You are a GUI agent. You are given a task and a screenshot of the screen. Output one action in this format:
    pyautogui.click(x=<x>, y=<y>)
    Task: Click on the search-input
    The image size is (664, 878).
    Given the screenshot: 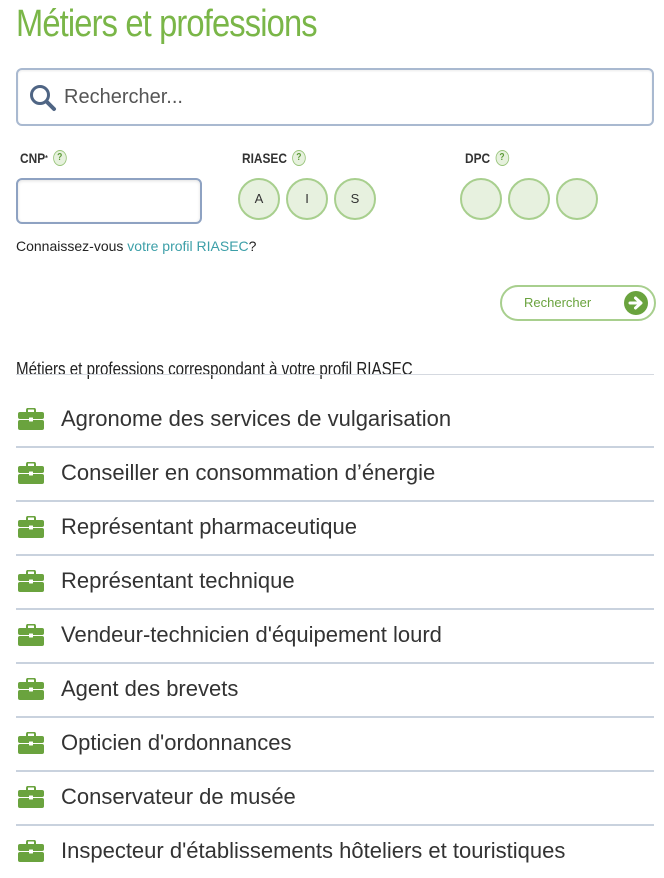 What is the action you would take?
    pyautogui.click(x=349, y=97)
    